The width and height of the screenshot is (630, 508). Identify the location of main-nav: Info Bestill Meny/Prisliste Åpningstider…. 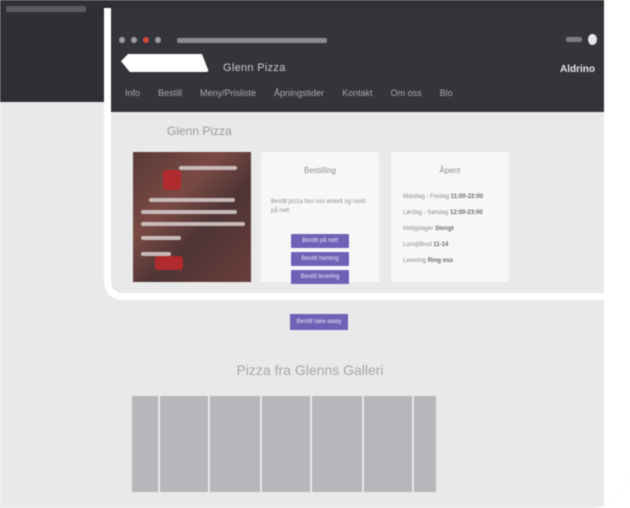
(289, 93).